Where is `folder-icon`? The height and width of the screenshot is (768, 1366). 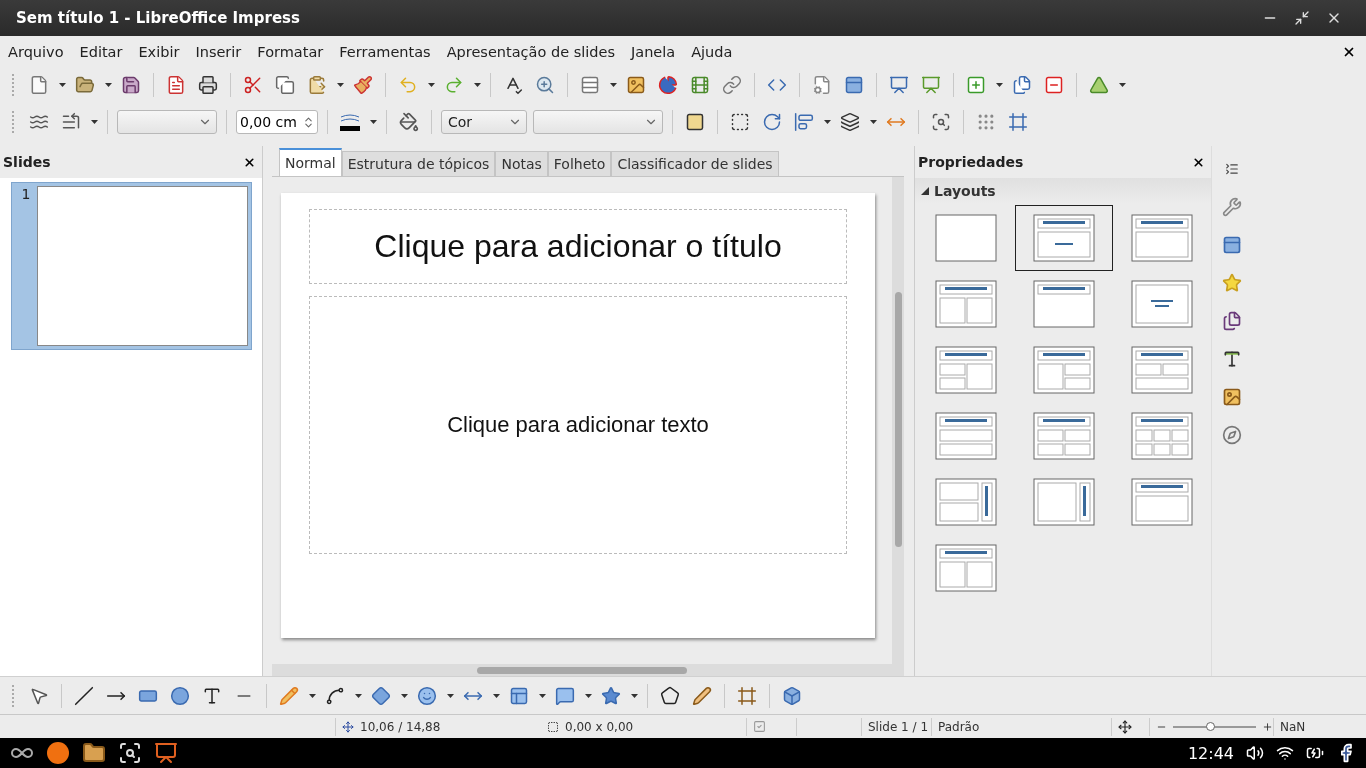 folder-icon is located at coordinates (94, 753).